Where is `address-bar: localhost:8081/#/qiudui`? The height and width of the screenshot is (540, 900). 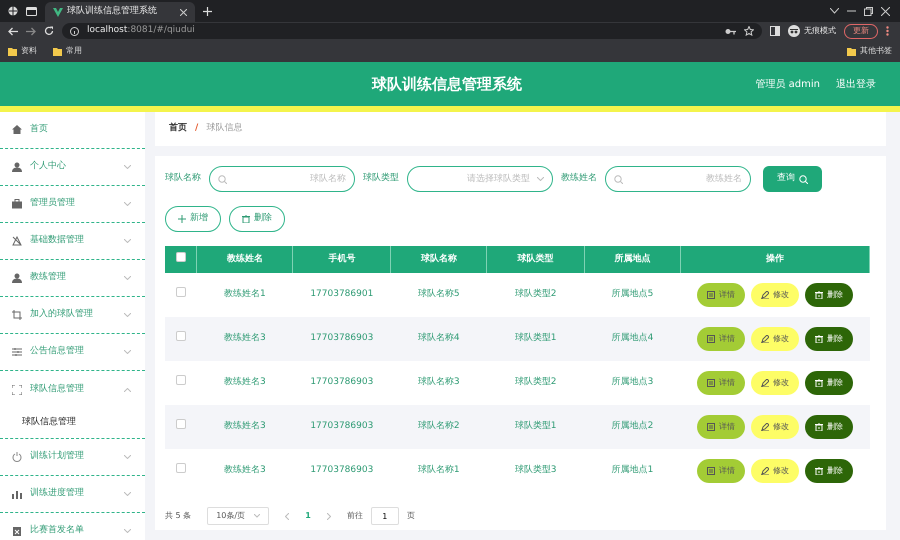
address-bar: localhost:8081/#/qiudui is located at coordinates (412, 31).